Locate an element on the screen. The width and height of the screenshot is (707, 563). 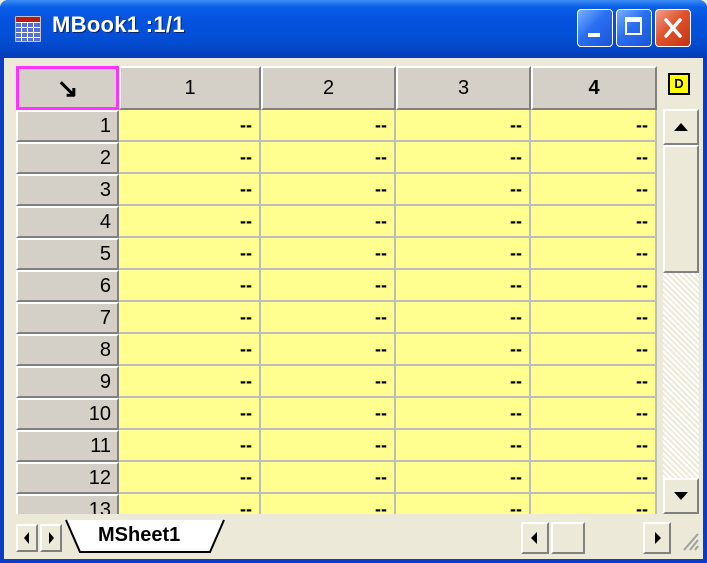
minimize-icon is located at coordinates (594, 35).